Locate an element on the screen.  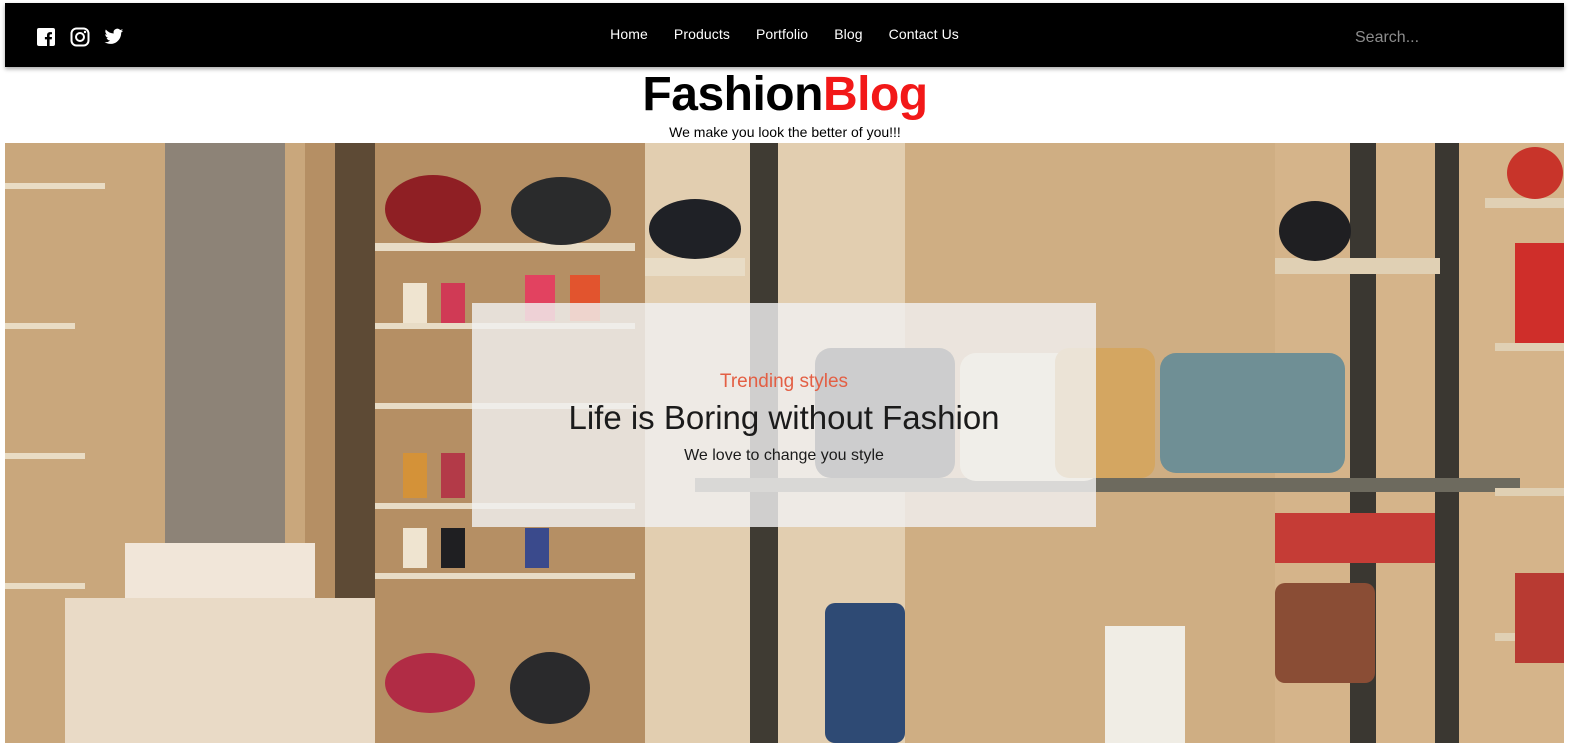
nav-portfolio: Portfolio is located at coordinates (782, 34).